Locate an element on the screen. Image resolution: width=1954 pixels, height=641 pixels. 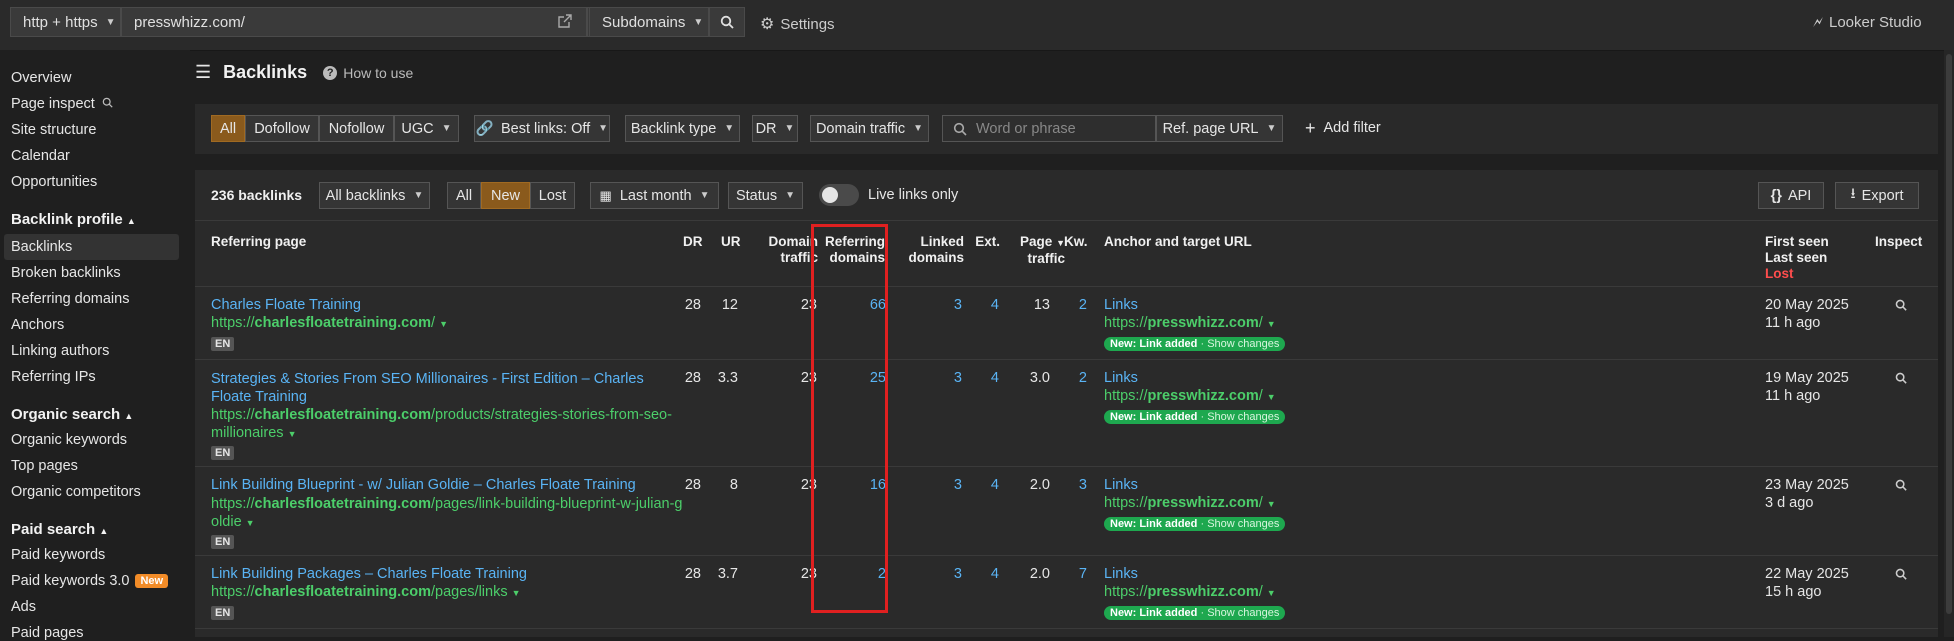
dofollow-button: Dofollow is located at coordinates (282, 128).